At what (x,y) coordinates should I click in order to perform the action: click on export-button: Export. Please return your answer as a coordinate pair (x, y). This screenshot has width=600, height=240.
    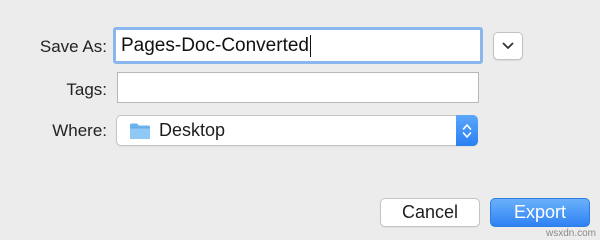
    Looking at the image, I should click on (540, 212).